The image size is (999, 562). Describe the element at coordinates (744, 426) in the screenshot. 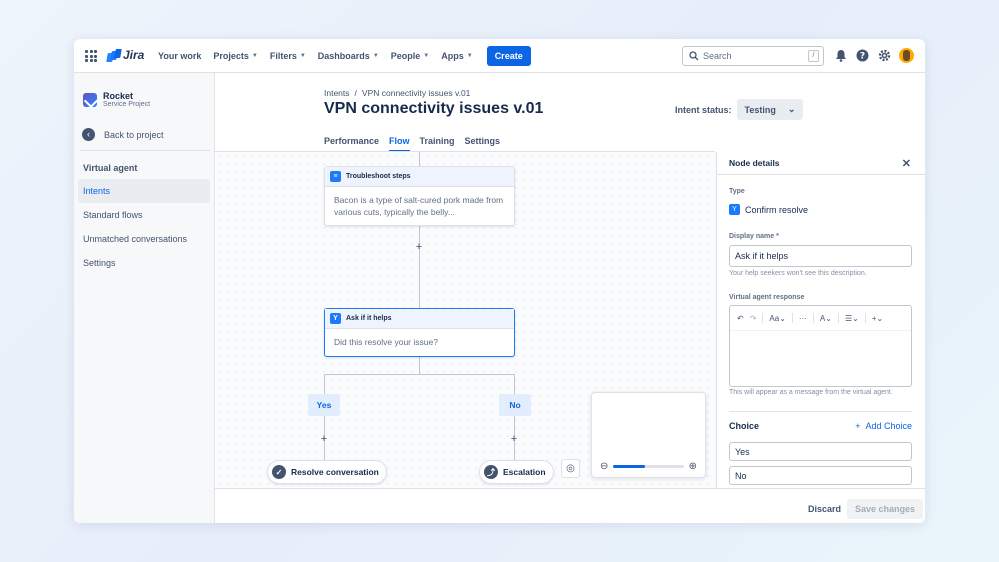

I see `choice-label: Choice` at that location.